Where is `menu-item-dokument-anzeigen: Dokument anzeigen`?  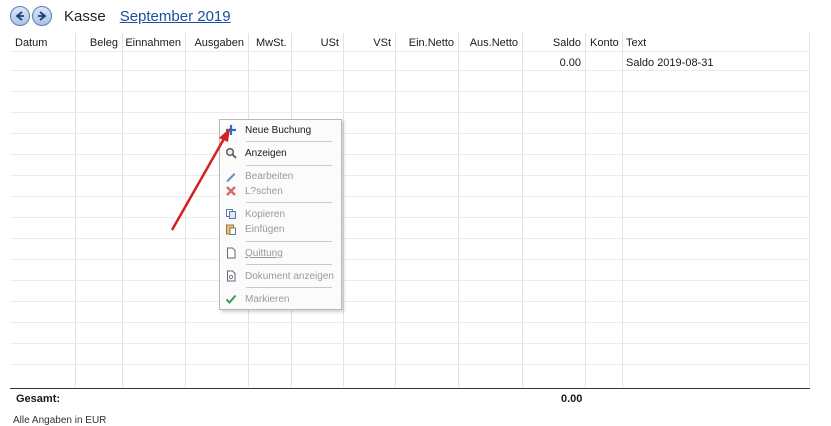 menu-item-dokument-anzeigen: Dokument anzeigen is located at coordinates (280, 276).